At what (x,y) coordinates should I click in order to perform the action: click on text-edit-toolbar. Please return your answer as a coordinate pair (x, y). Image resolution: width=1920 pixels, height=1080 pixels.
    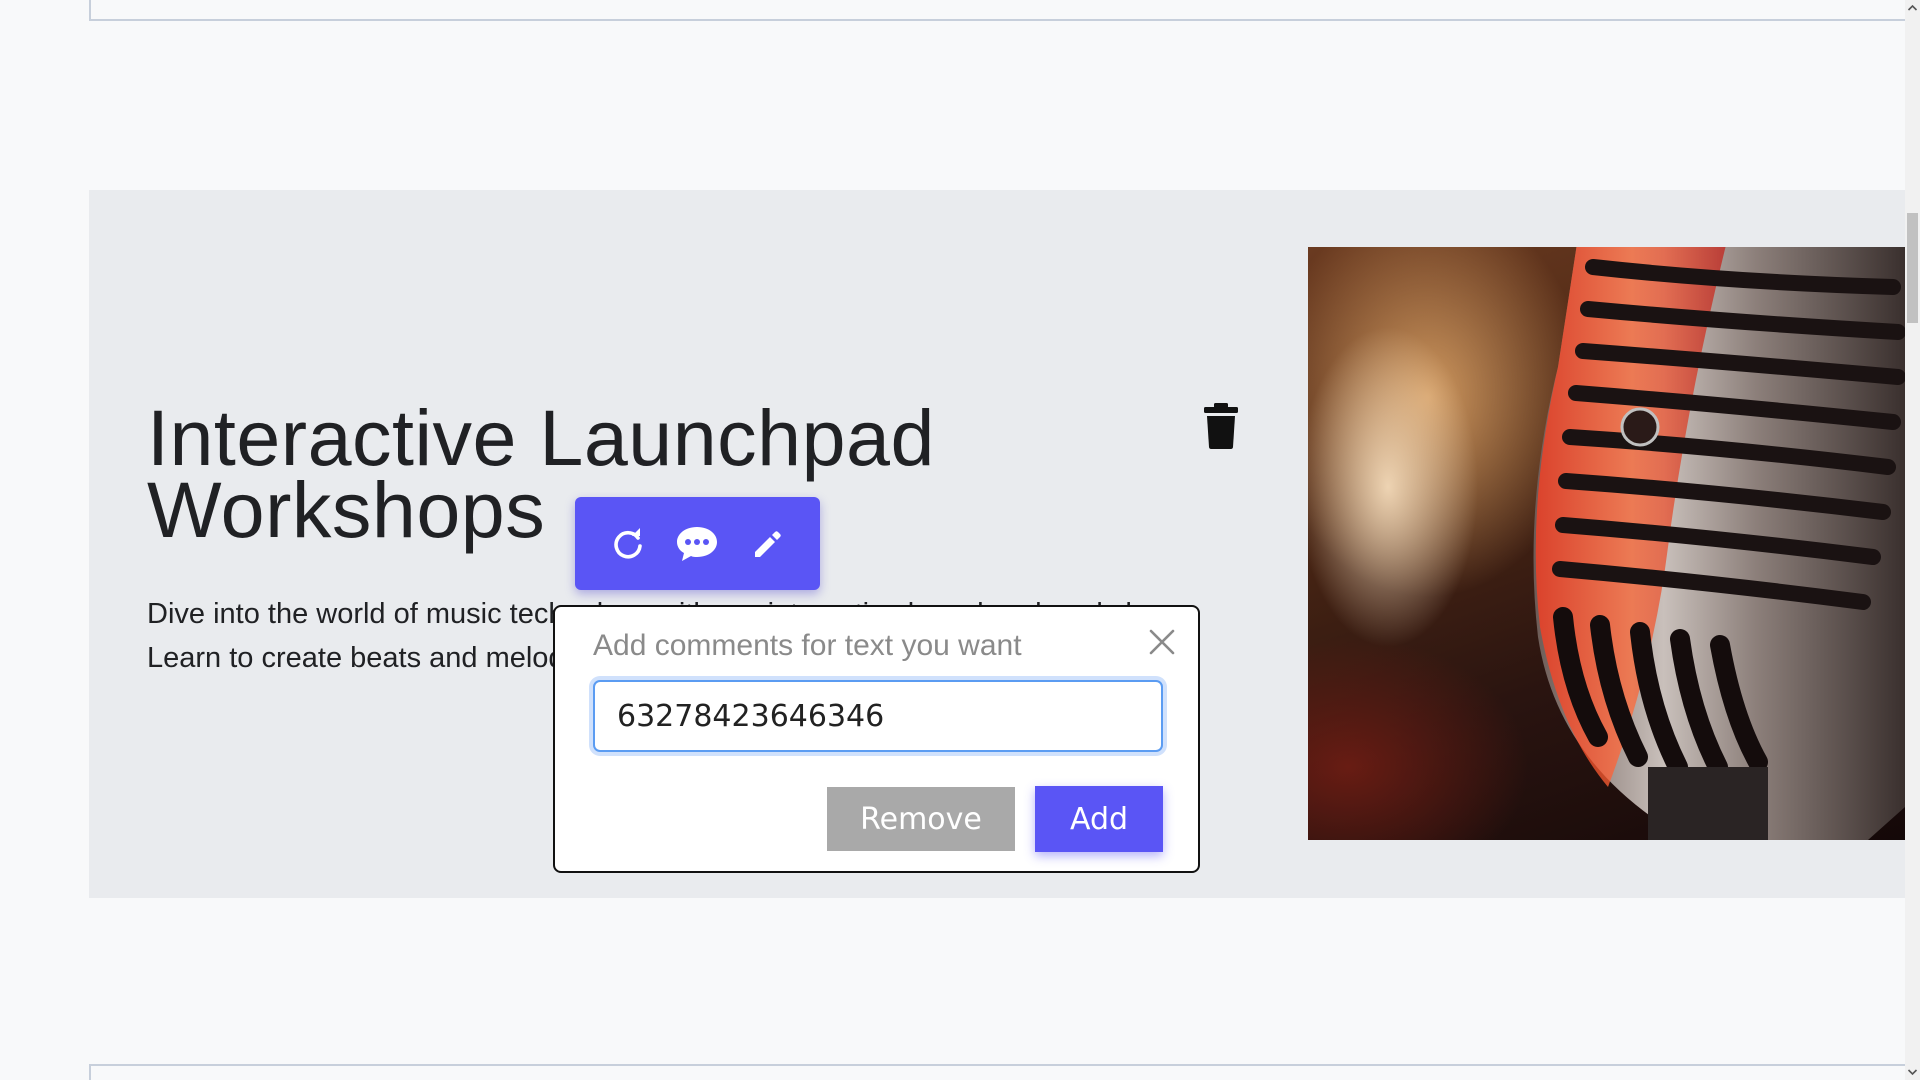
    Looking at the image, I should click on (697, 543).